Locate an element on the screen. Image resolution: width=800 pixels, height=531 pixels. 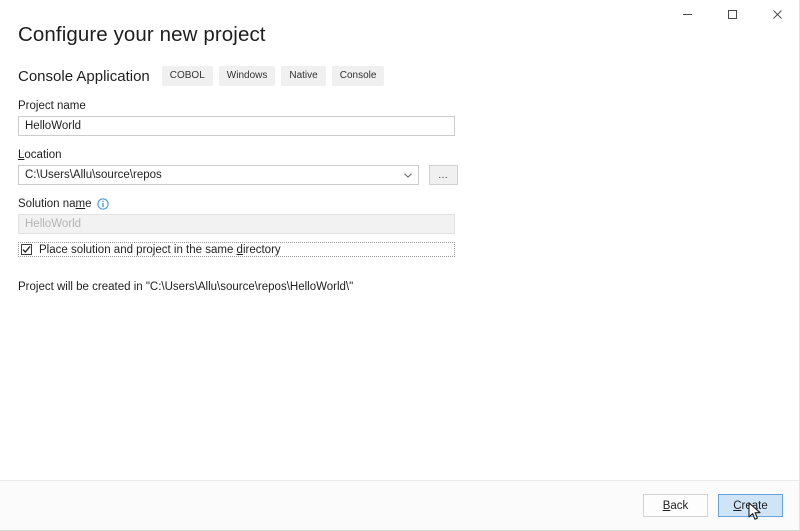
solution-name-label-accel: m is located at coordinates (80, 204).